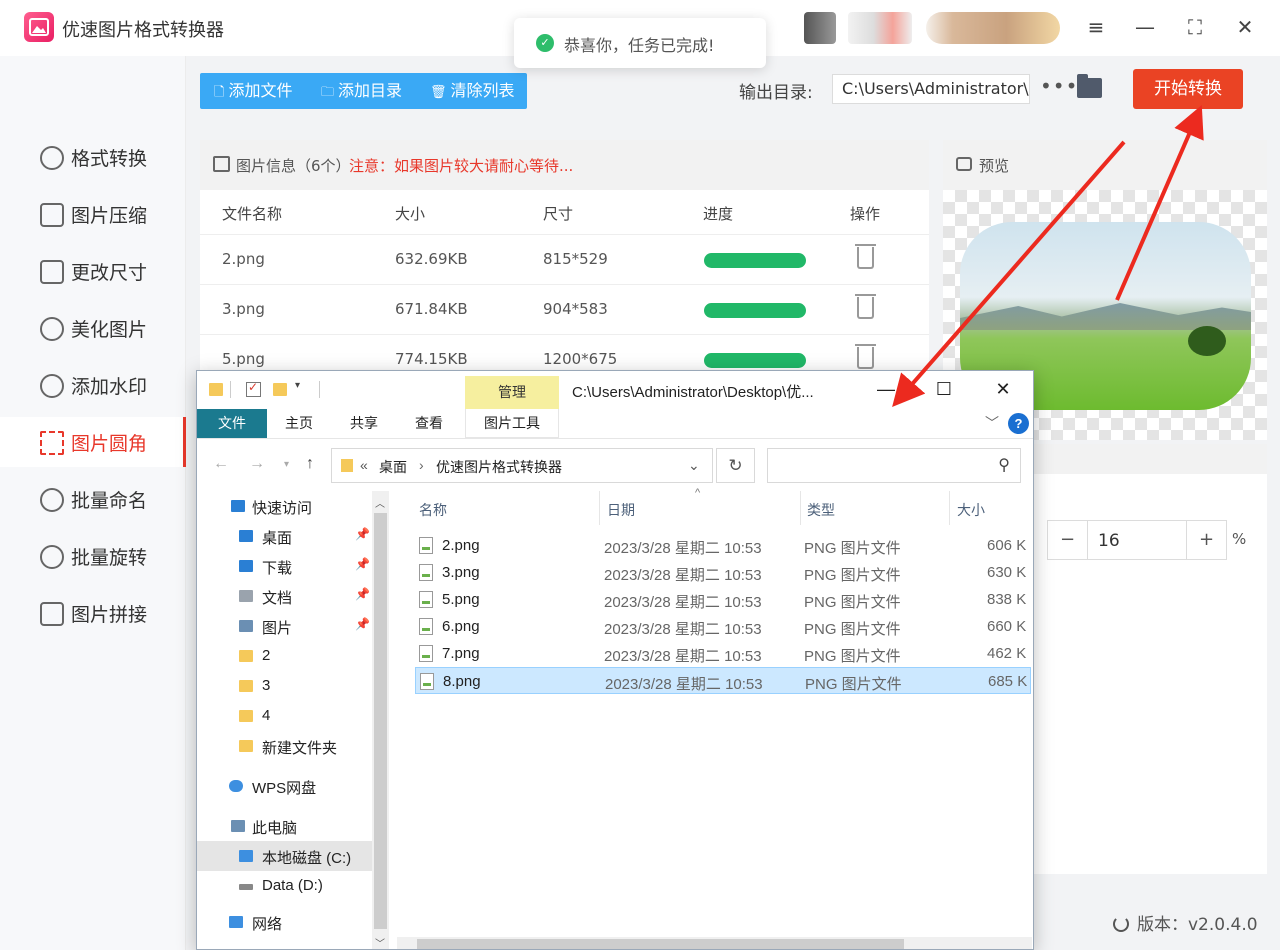 The image size is (1280, 950). I want to click on column-header-type: 类型, so click(821, 510).